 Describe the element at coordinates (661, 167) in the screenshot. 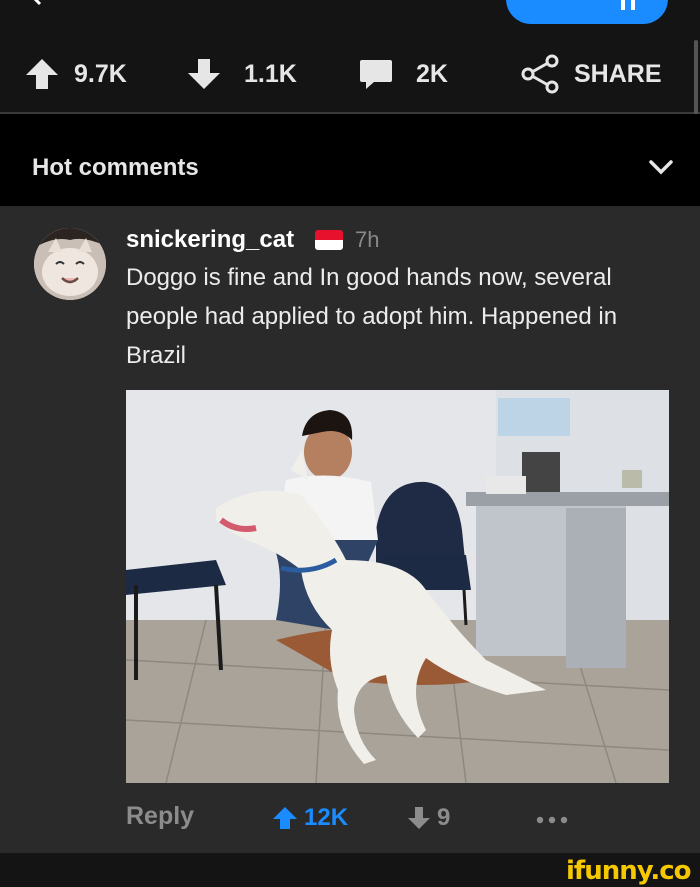

I see `chevron-down-icon` at that location.